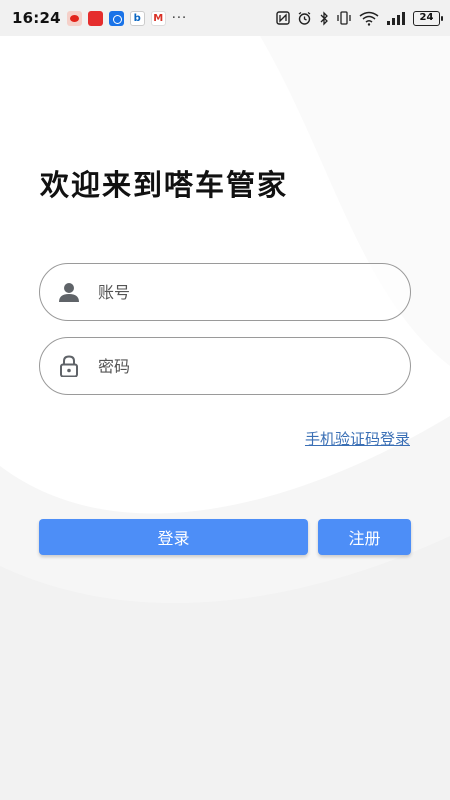  I want to click on gmail-icon: M, so click(158, 18).